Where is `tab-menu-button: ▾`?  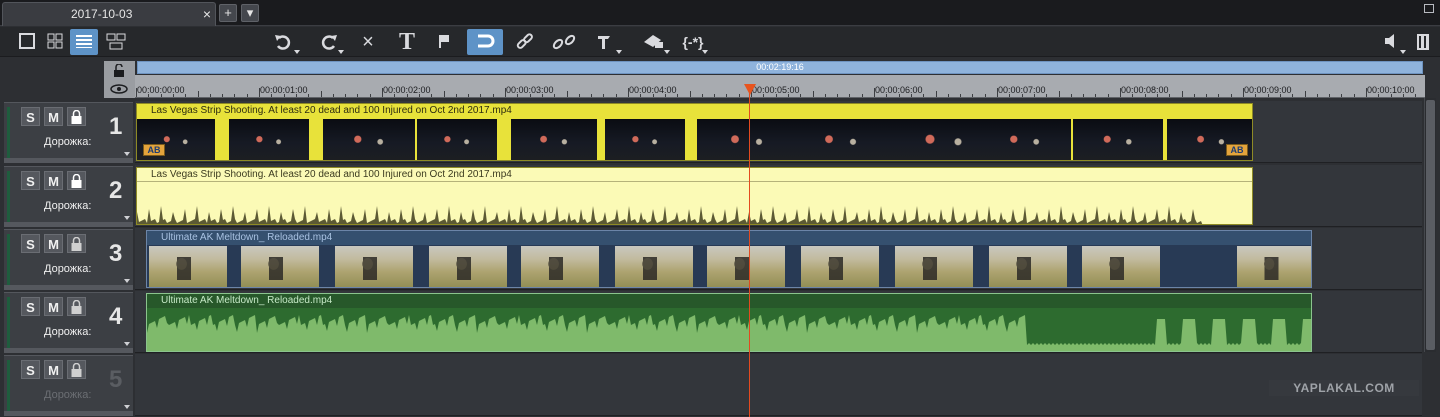
tab-menu-button: ▾ is located at coordinates (250, 13).